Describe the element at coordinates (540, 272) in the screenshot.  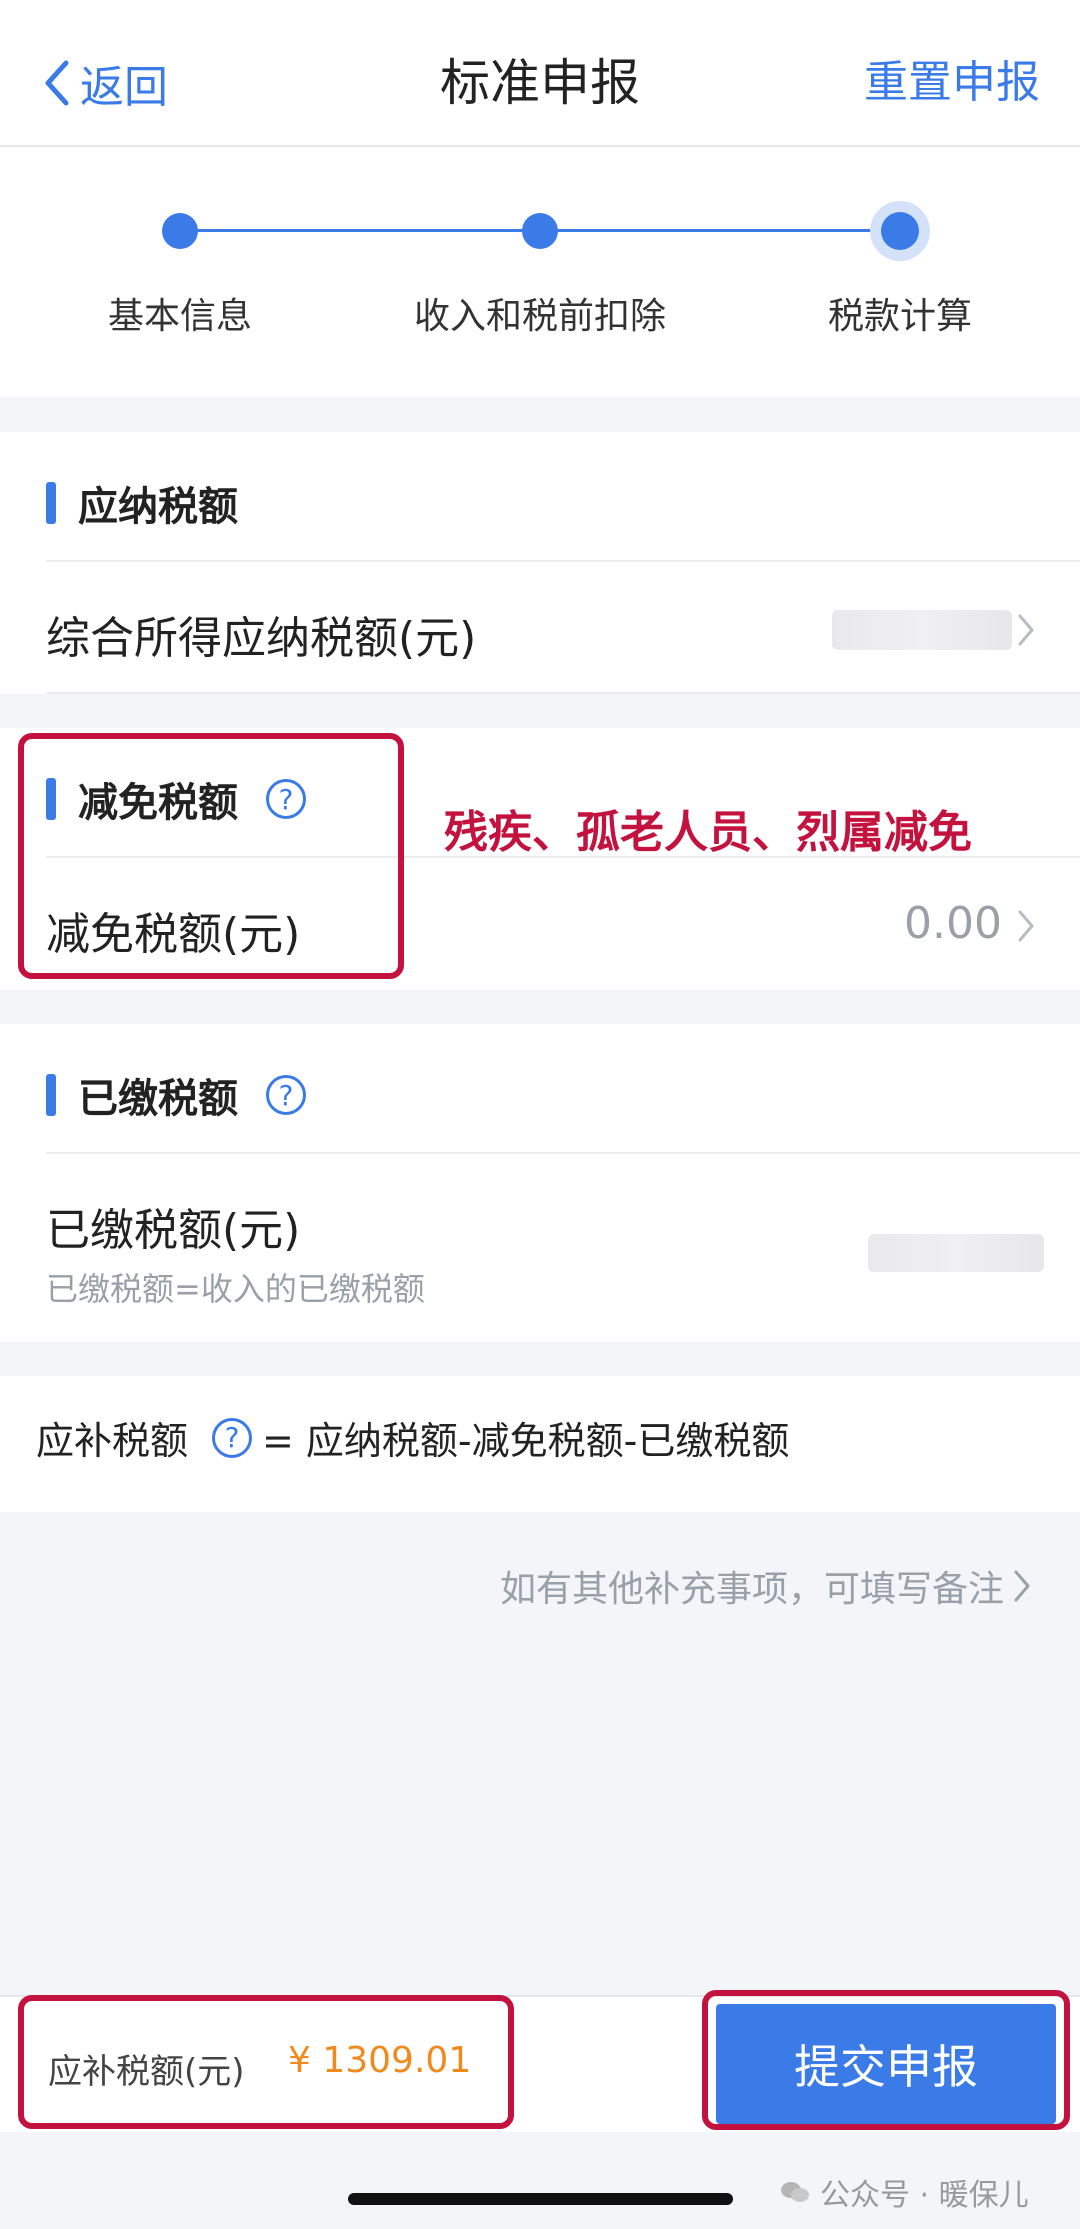
I see `progress-steps: 基本信息 收入和税前扣除 税款计算` at that location.